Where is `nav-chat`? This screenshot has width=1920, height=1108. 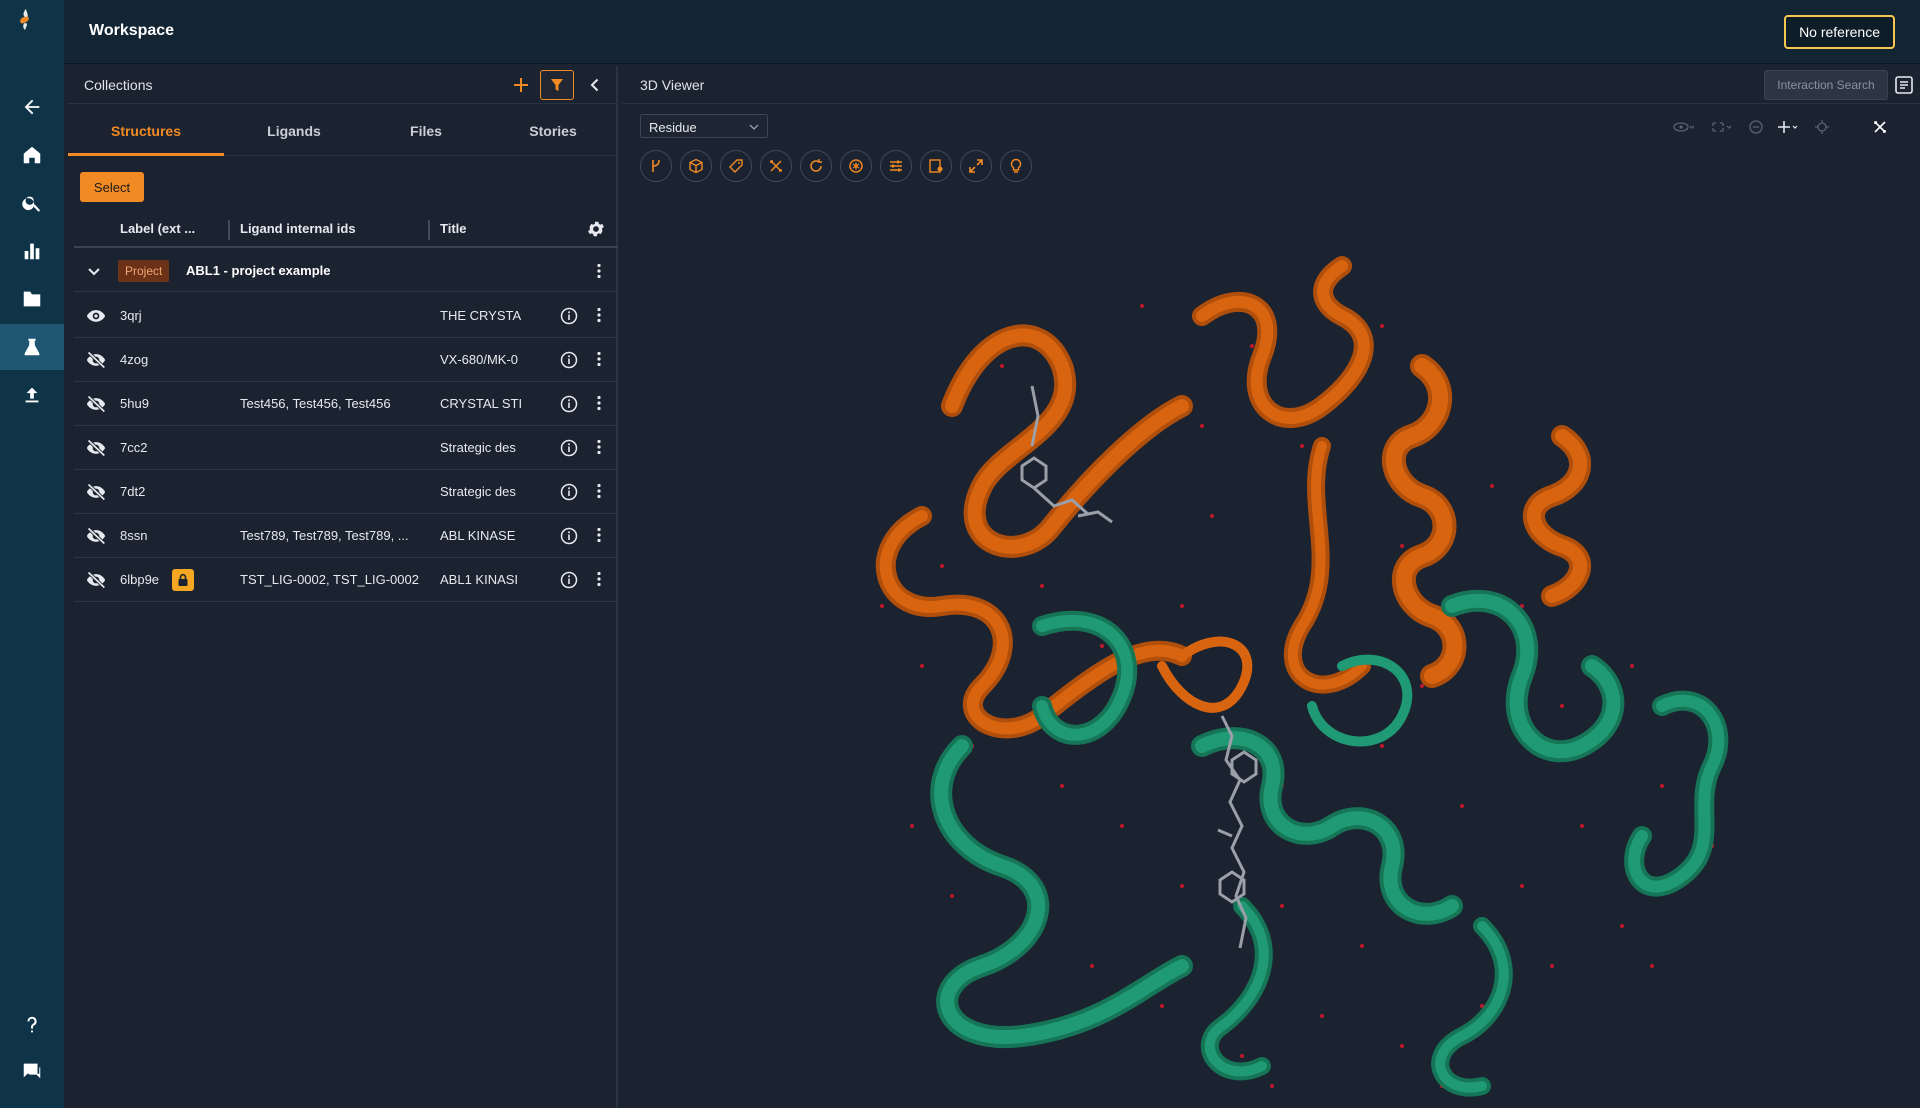 nav-chat is located at coordinates (32, 1071).